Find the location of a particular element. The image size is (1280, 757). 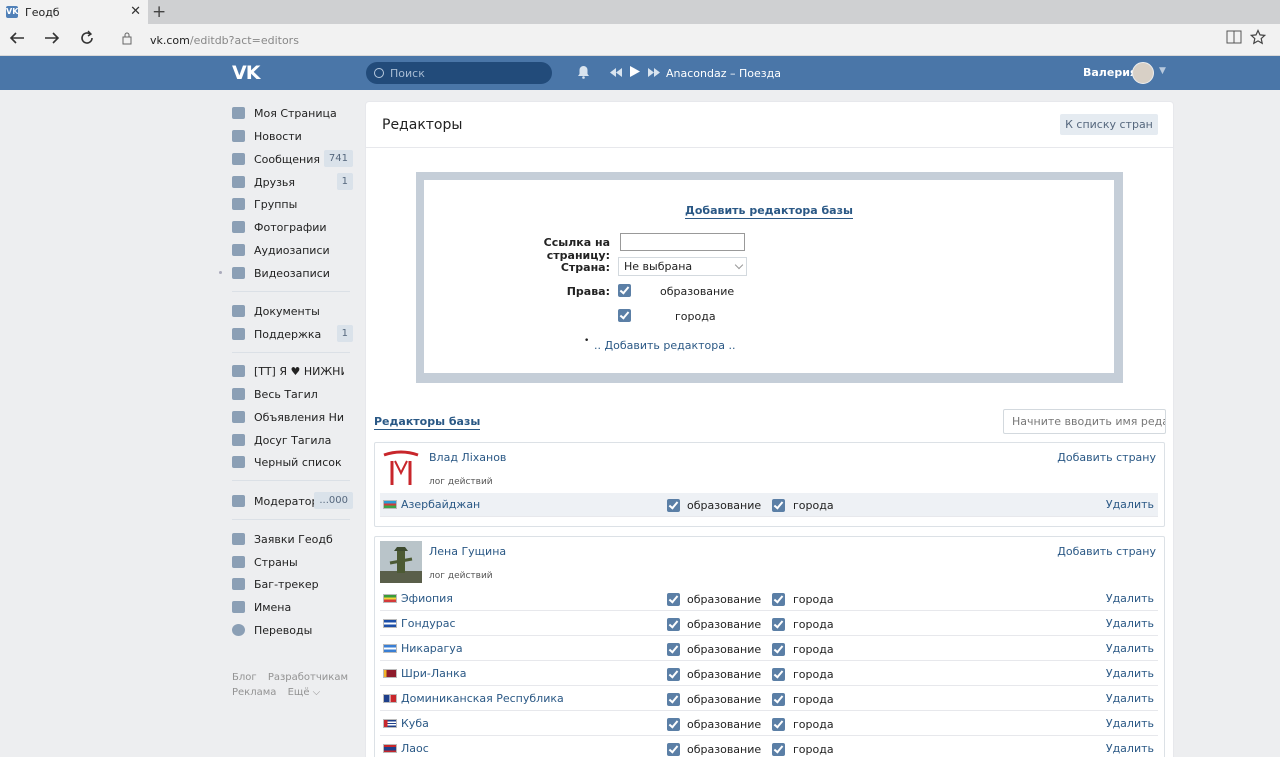

refresh-icon is located at coordinates (87, 40).